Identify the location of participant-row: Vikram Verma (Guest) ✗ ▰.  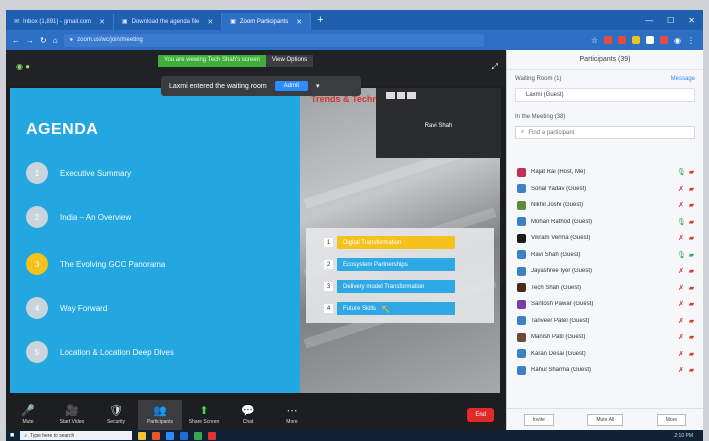
(605, 238).